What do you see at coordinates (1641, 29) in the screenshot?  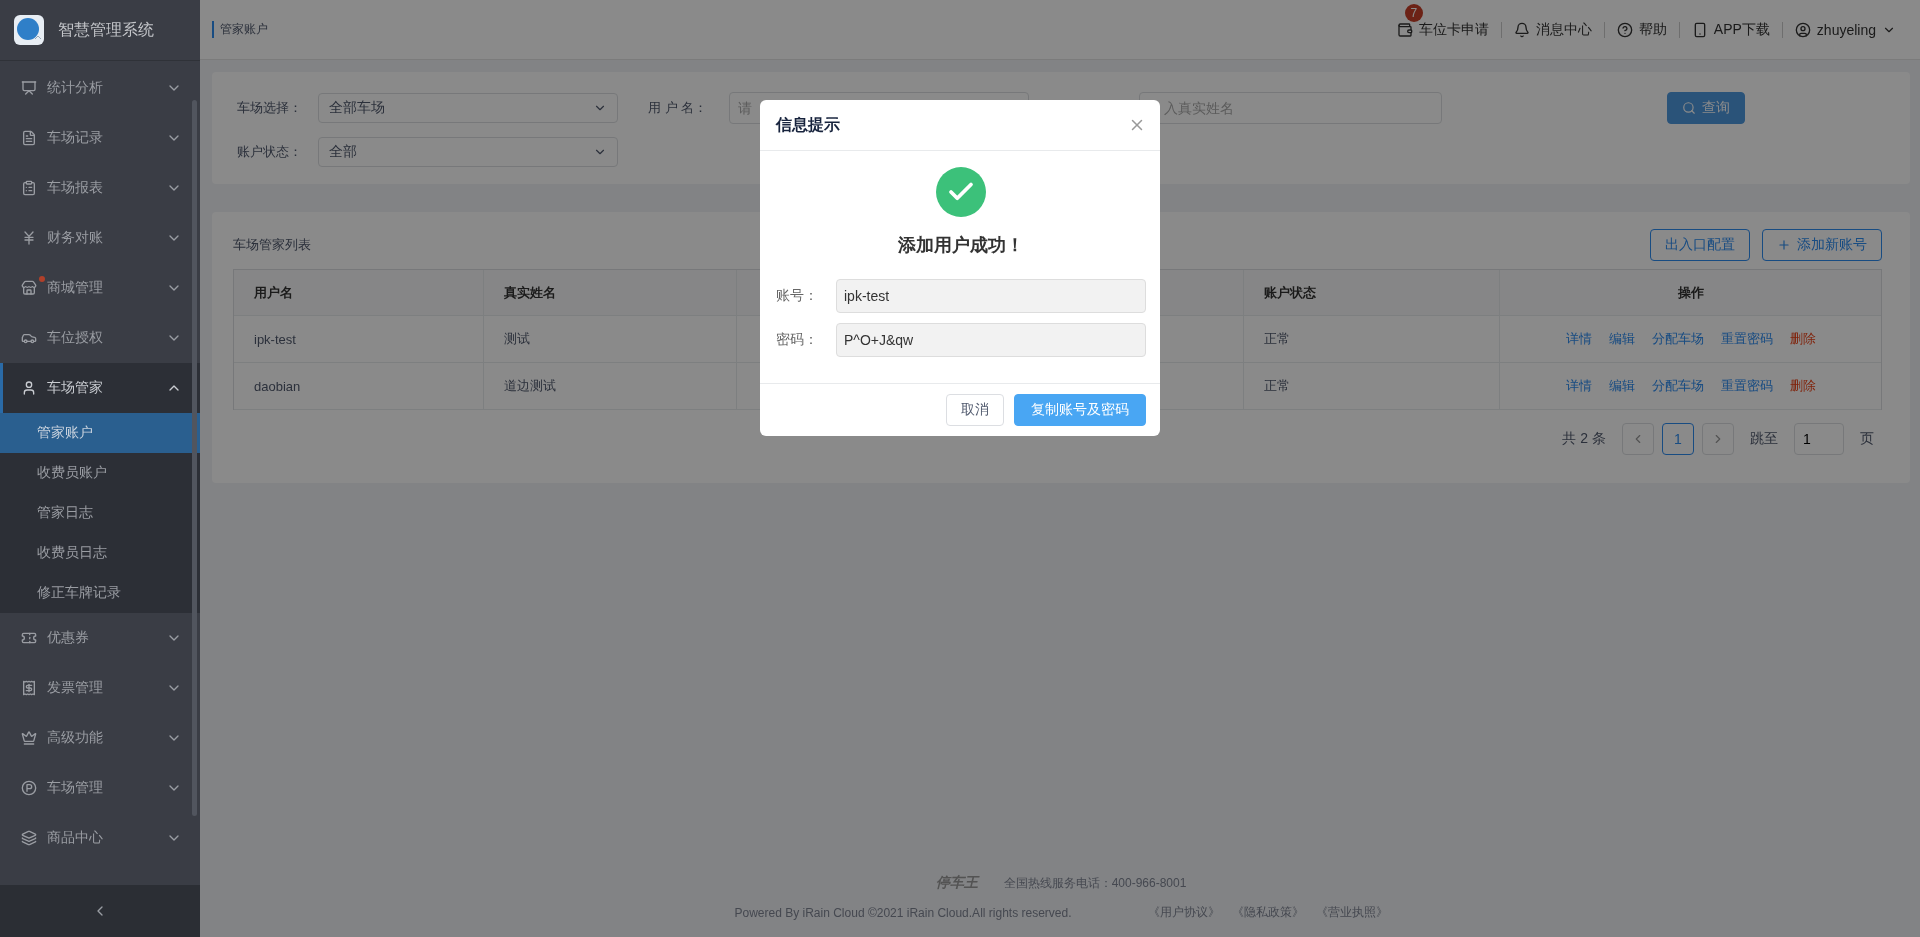 I see `header-link: 帮助` at bounding box center [1641, 29].